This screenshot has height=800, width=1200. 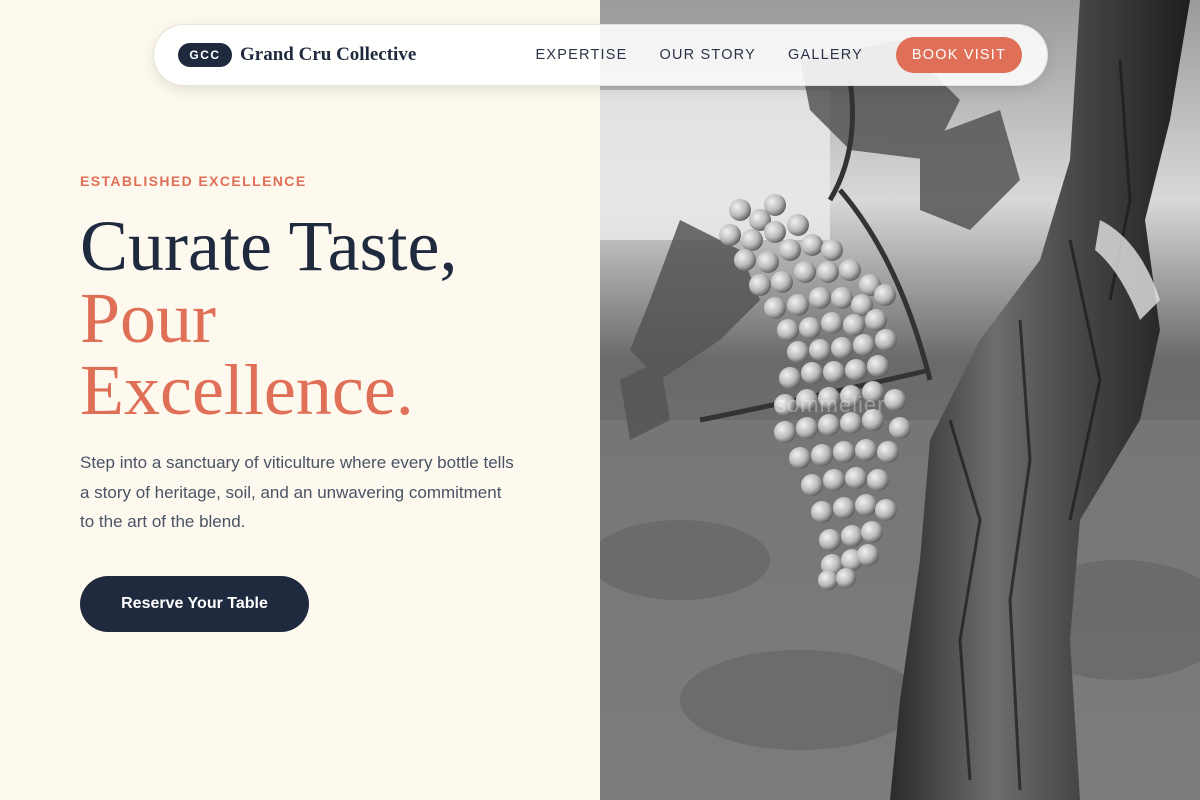 What do you see at coordinates (148, 318) in the screenshot?
I see `headline-line-2: Pour` at bounding box center [148, 318].